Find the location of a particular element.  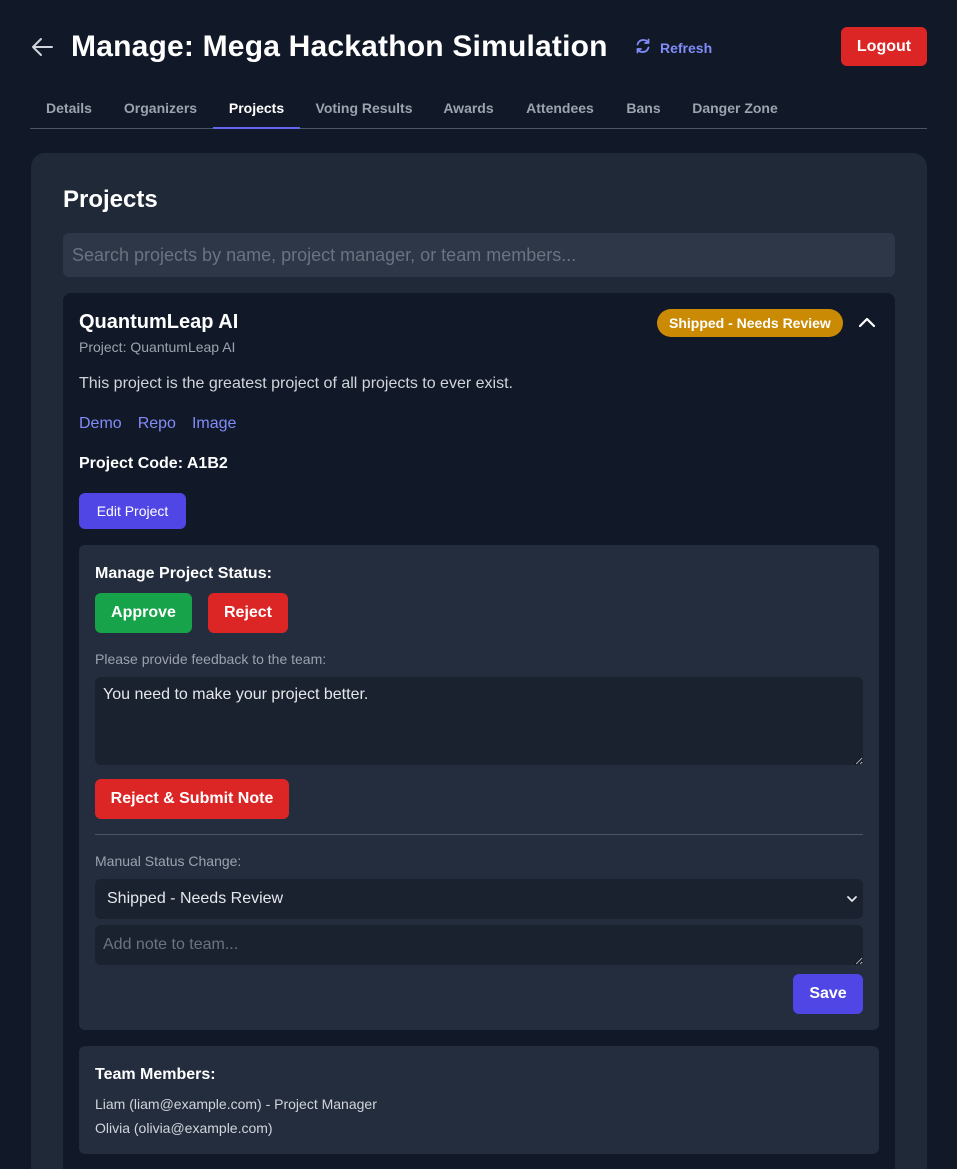

approve-button: Approve is located at coordinates (143, 613).